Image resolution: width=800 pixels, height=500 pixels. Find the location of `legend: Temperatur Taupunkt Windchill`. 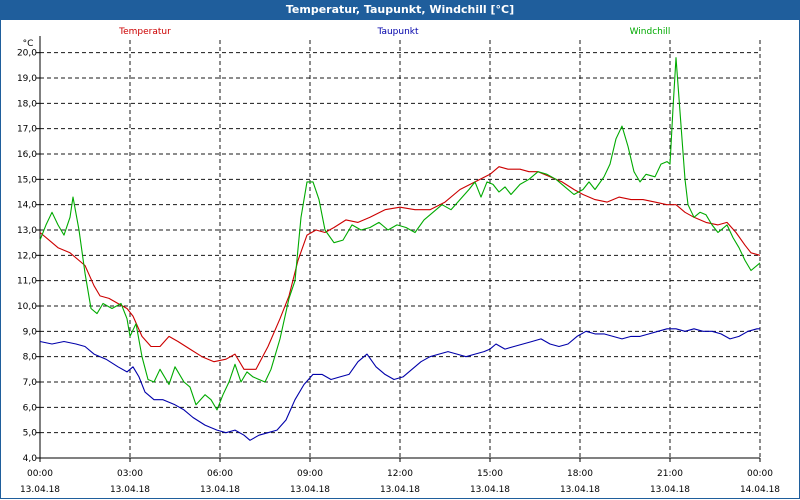

legend: Temperatur Taupunkt Windchill is located at coordinates (394, 32).